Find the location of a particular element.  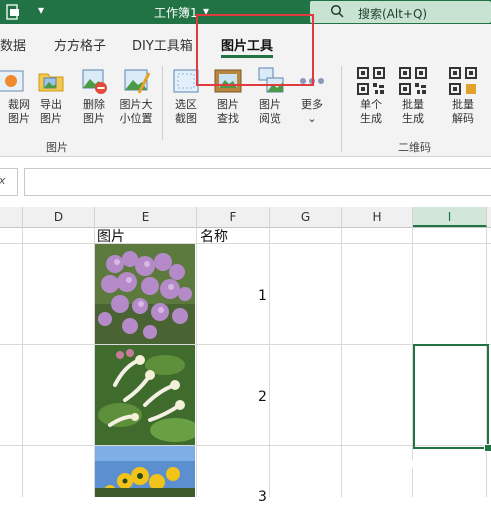

delete-picture-button: 删除 图片 is located at coordinates (94, 93).